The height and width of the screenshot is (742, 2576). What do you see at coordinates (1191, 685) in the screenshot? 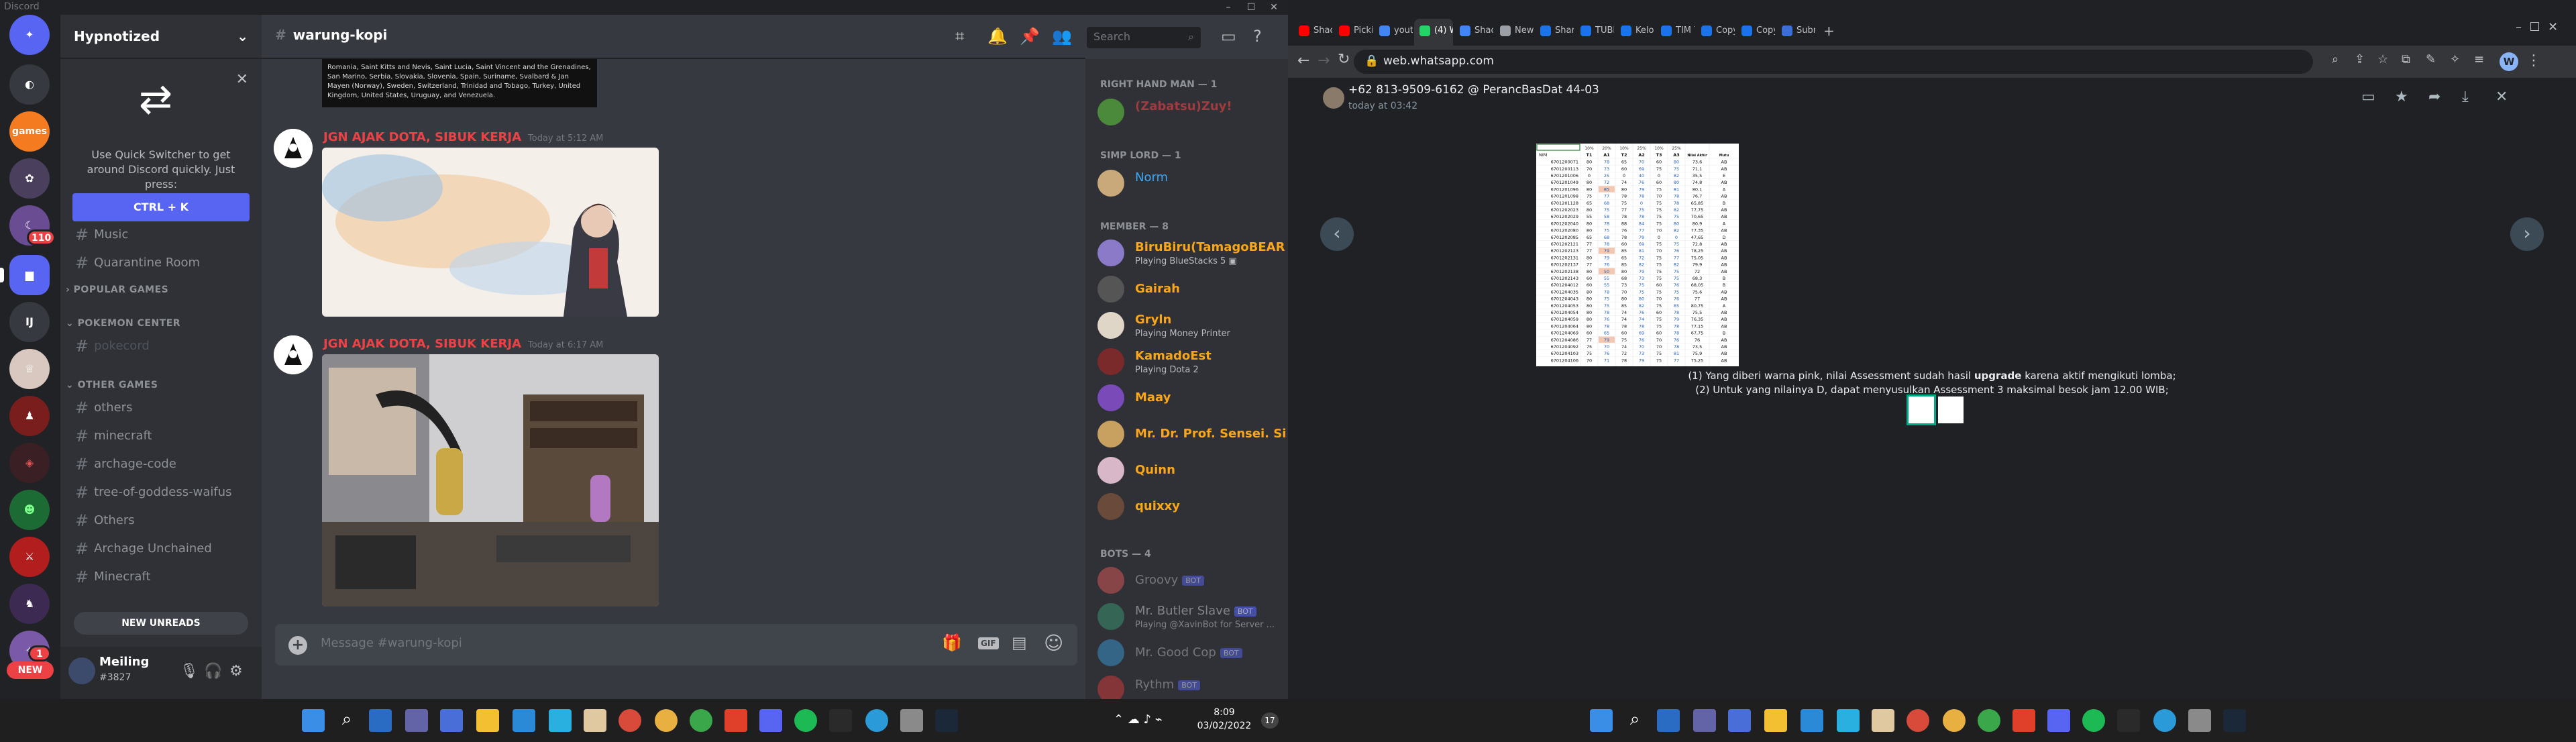
I see `member-row: Rythm BOT` at bounding box center [1191, 685].